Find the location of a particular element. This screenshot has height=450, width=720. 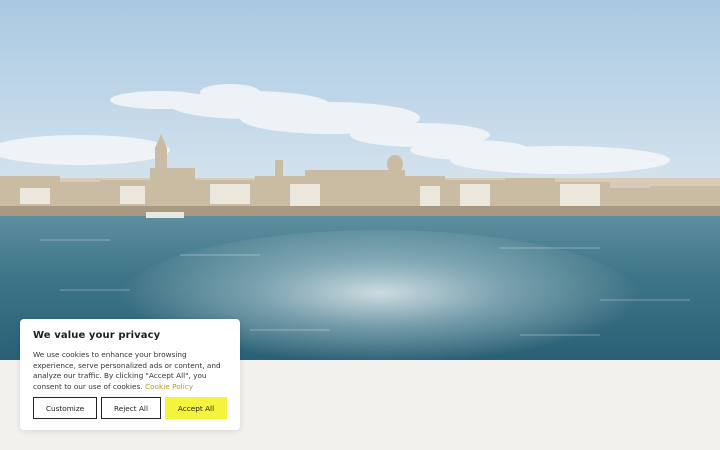

reject-all-button: Reject All is located at coordinates (131, 408).